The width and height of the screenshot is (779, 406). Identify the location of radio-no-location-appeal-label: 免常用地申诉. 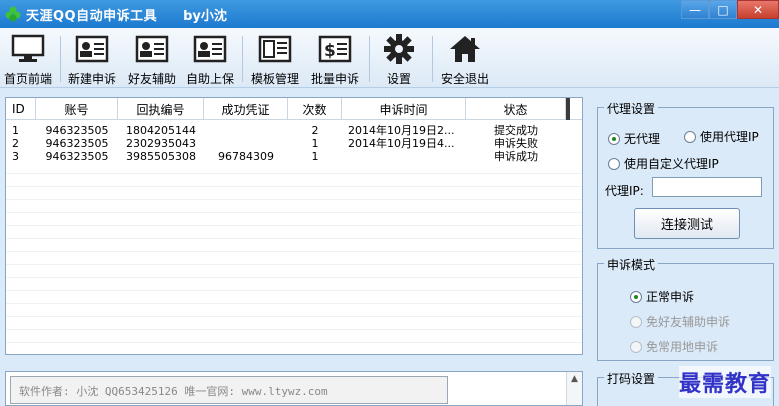
(682, 347).